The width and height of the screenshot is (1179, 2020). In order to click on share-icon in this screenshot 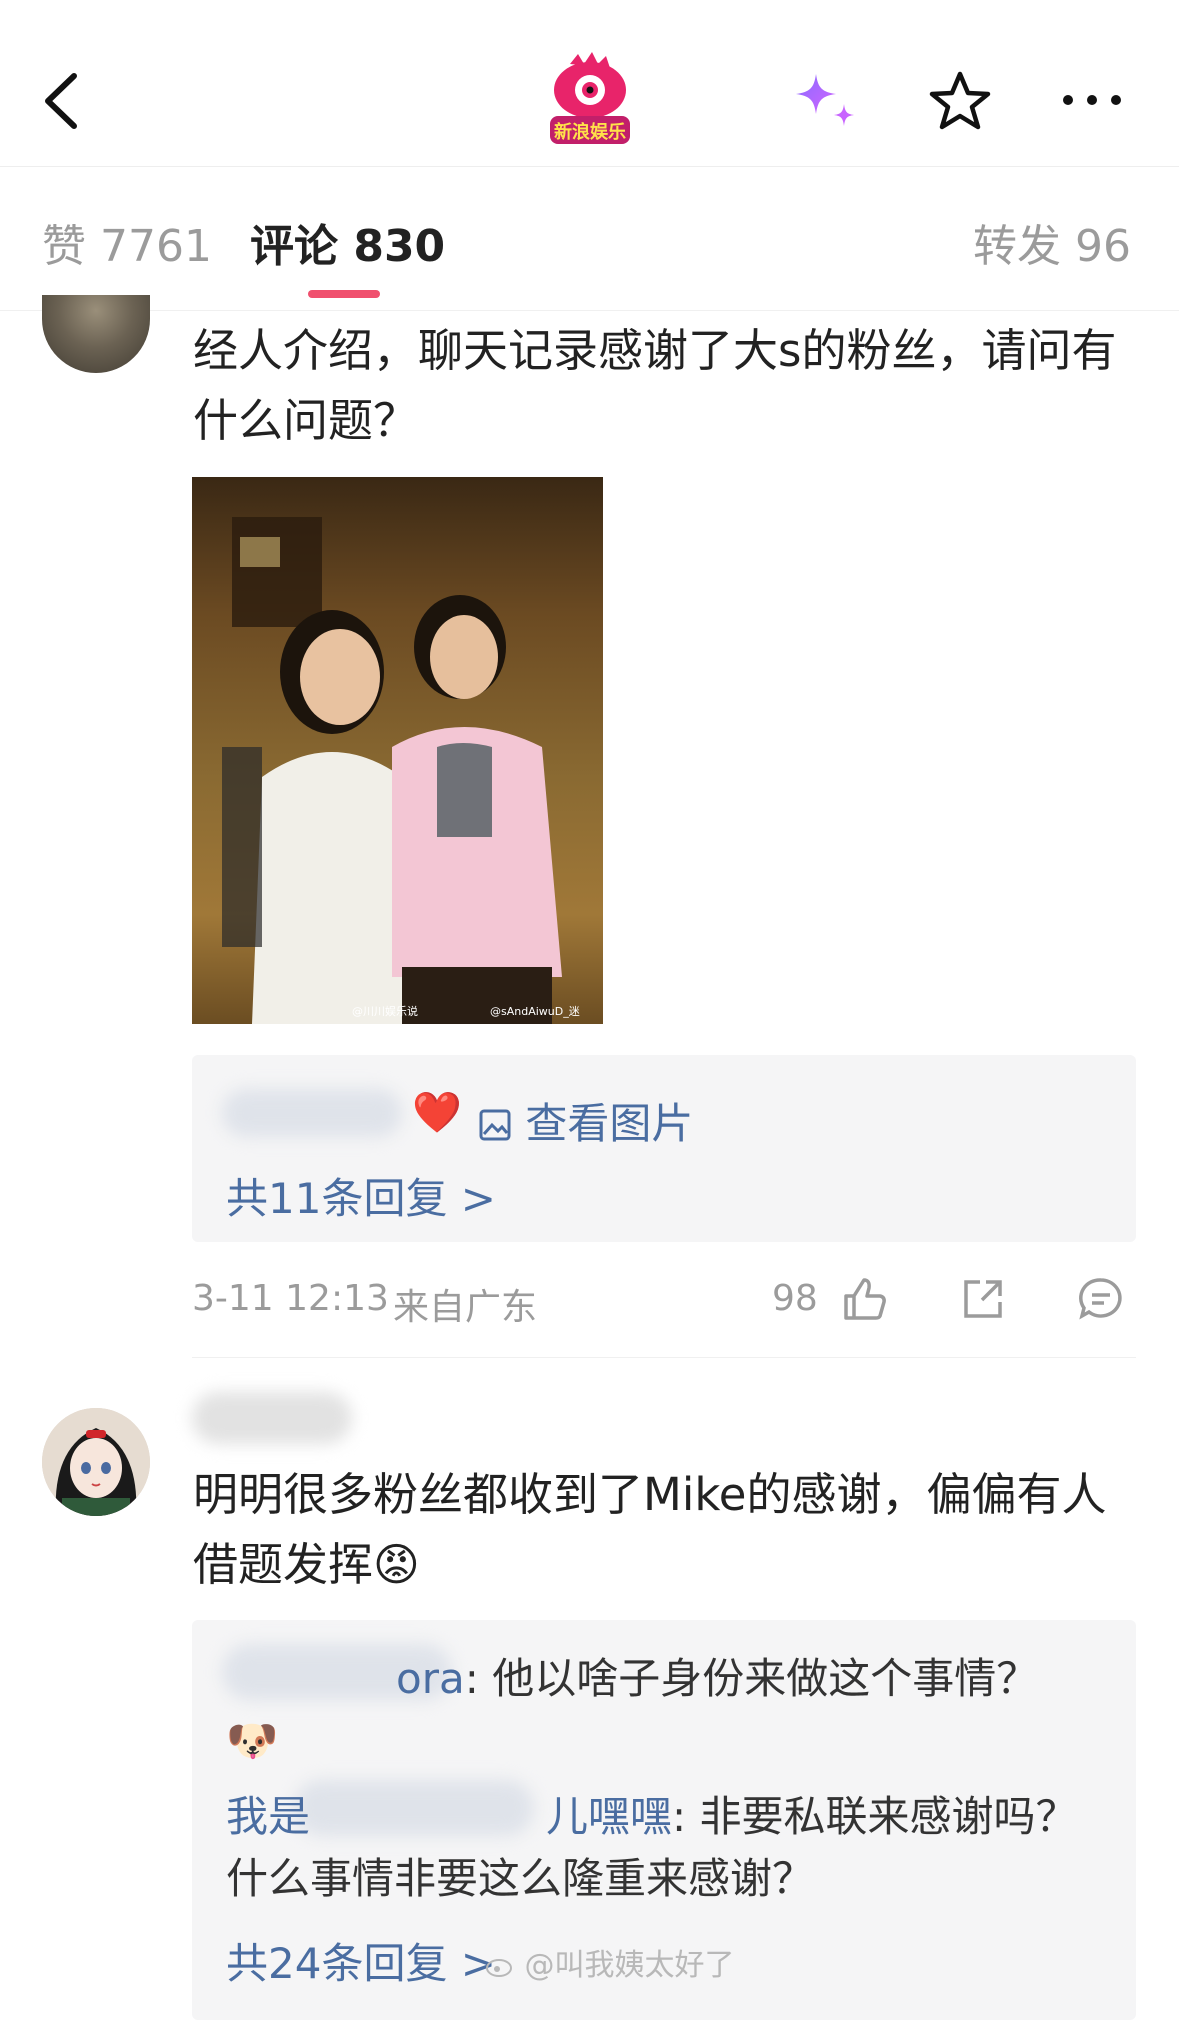, I will do `click(983, 1299)`.